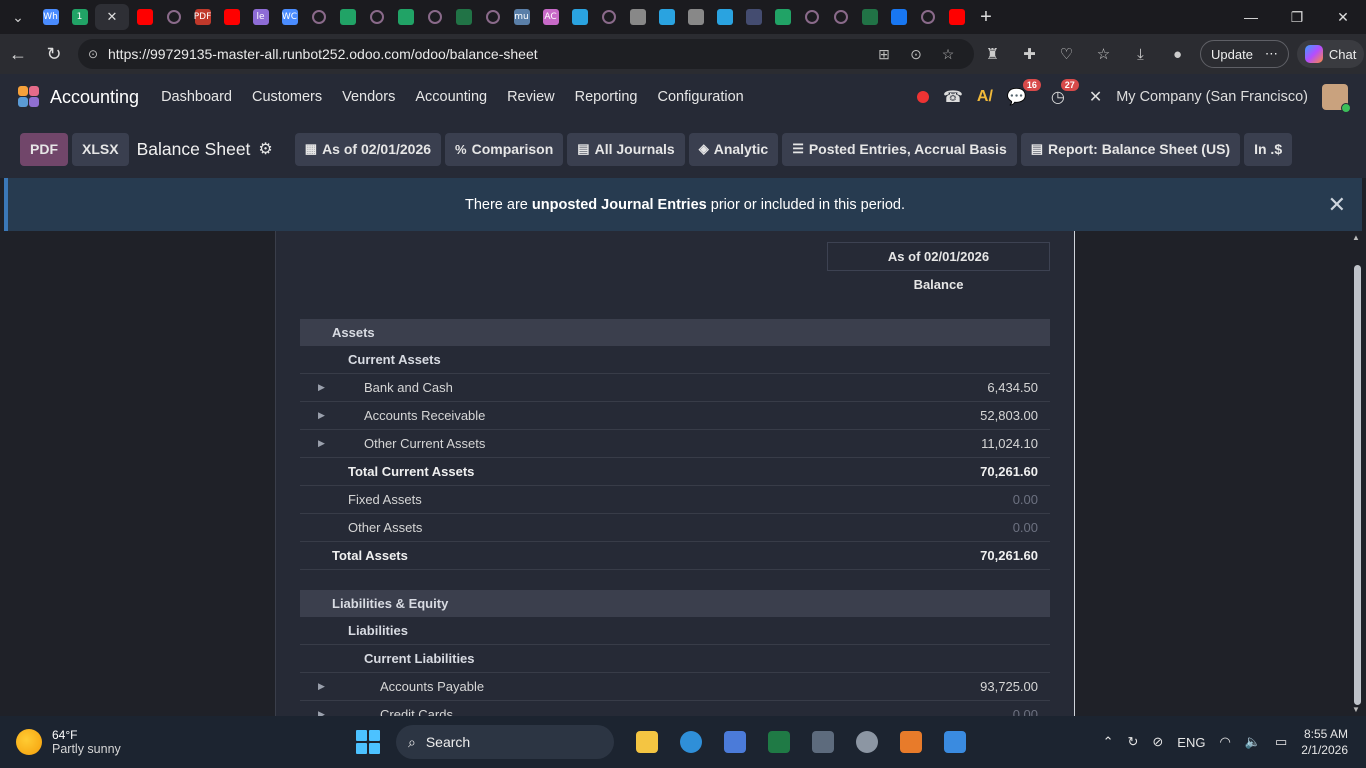  What do you see at coordinates (1066, 54) in the screenshot?
I see `browser-essentials-icon: ♡` at bounding box center [1066, 54].